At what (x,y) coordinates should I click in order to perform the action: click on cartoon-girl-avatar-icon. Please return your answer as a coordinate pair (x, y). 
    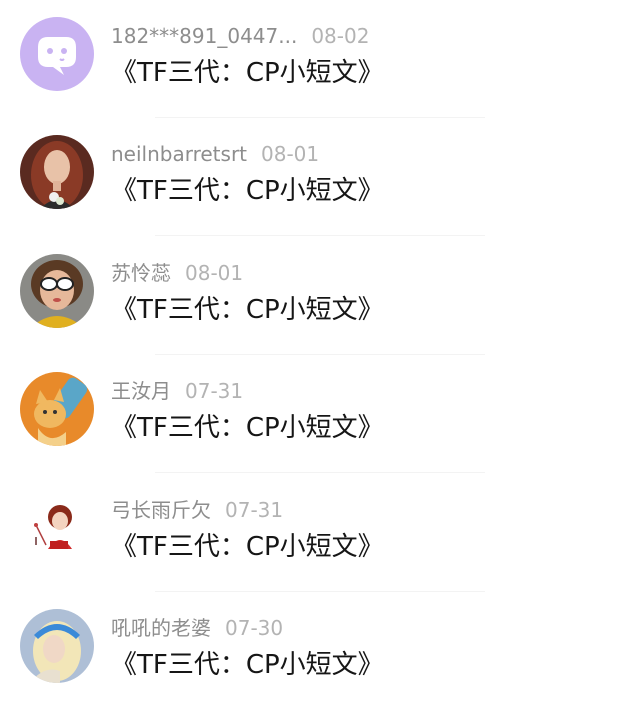
    Looking at the image, I should click on (57, 528).